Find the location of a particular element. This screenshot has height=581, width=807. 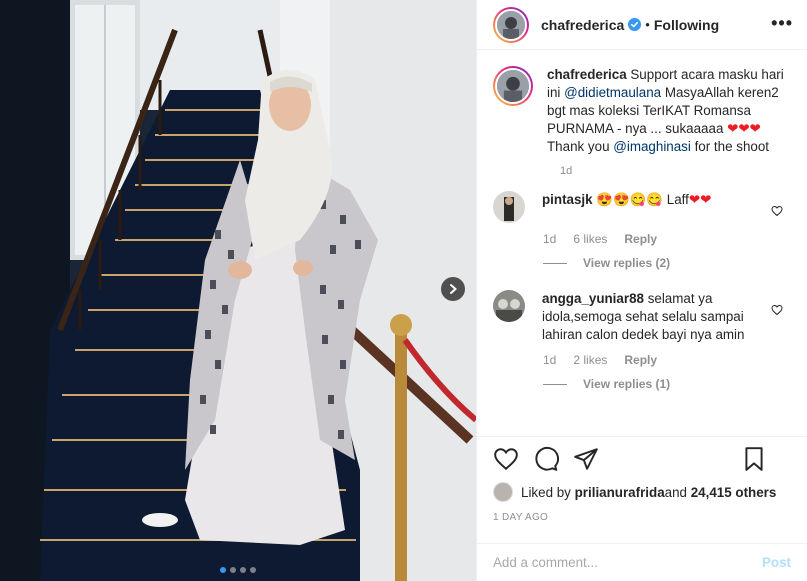

view-replies-label: View replies (2) is located at coordinates (627, 263).